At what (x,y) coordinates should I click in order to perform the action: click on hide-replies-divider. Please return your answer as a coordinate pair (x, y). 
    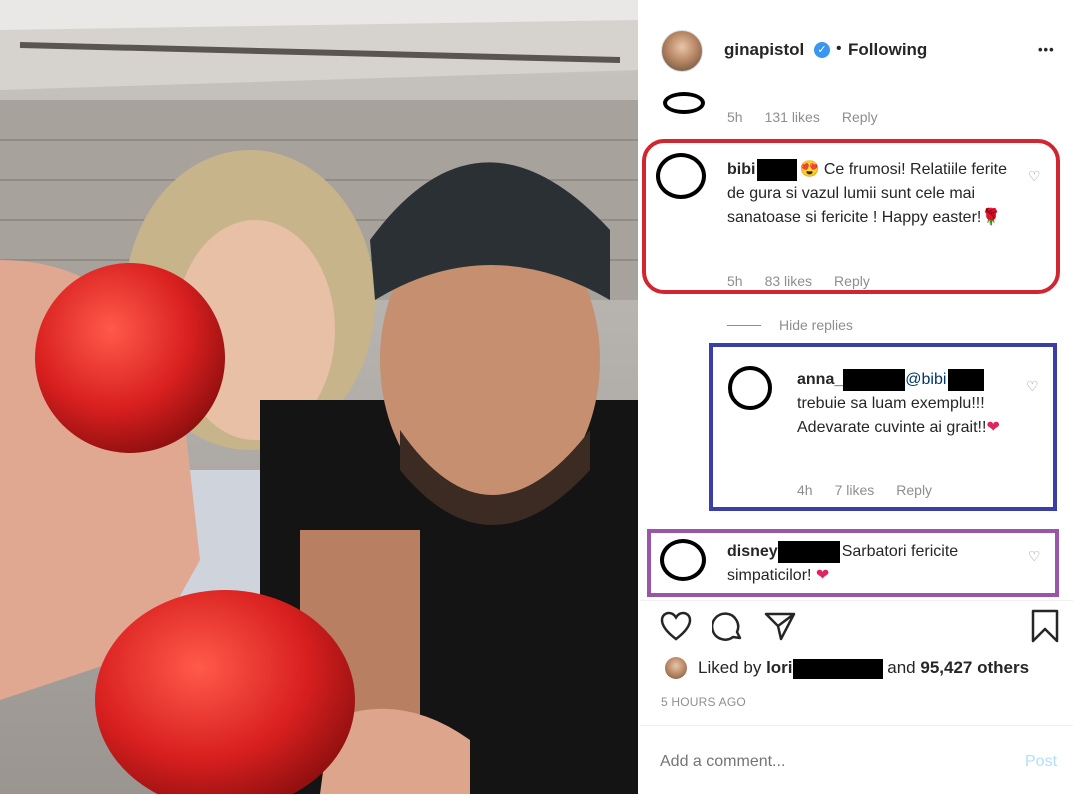
    Looking at the image, I should click on (744, 325).